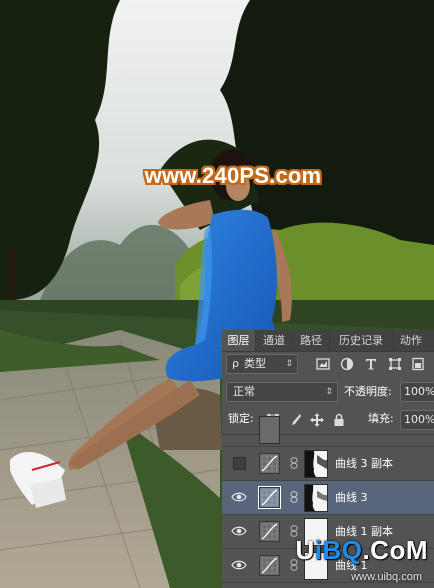 The image size is (434, 588). I want to click on logo-u: U, so click(305, 550).